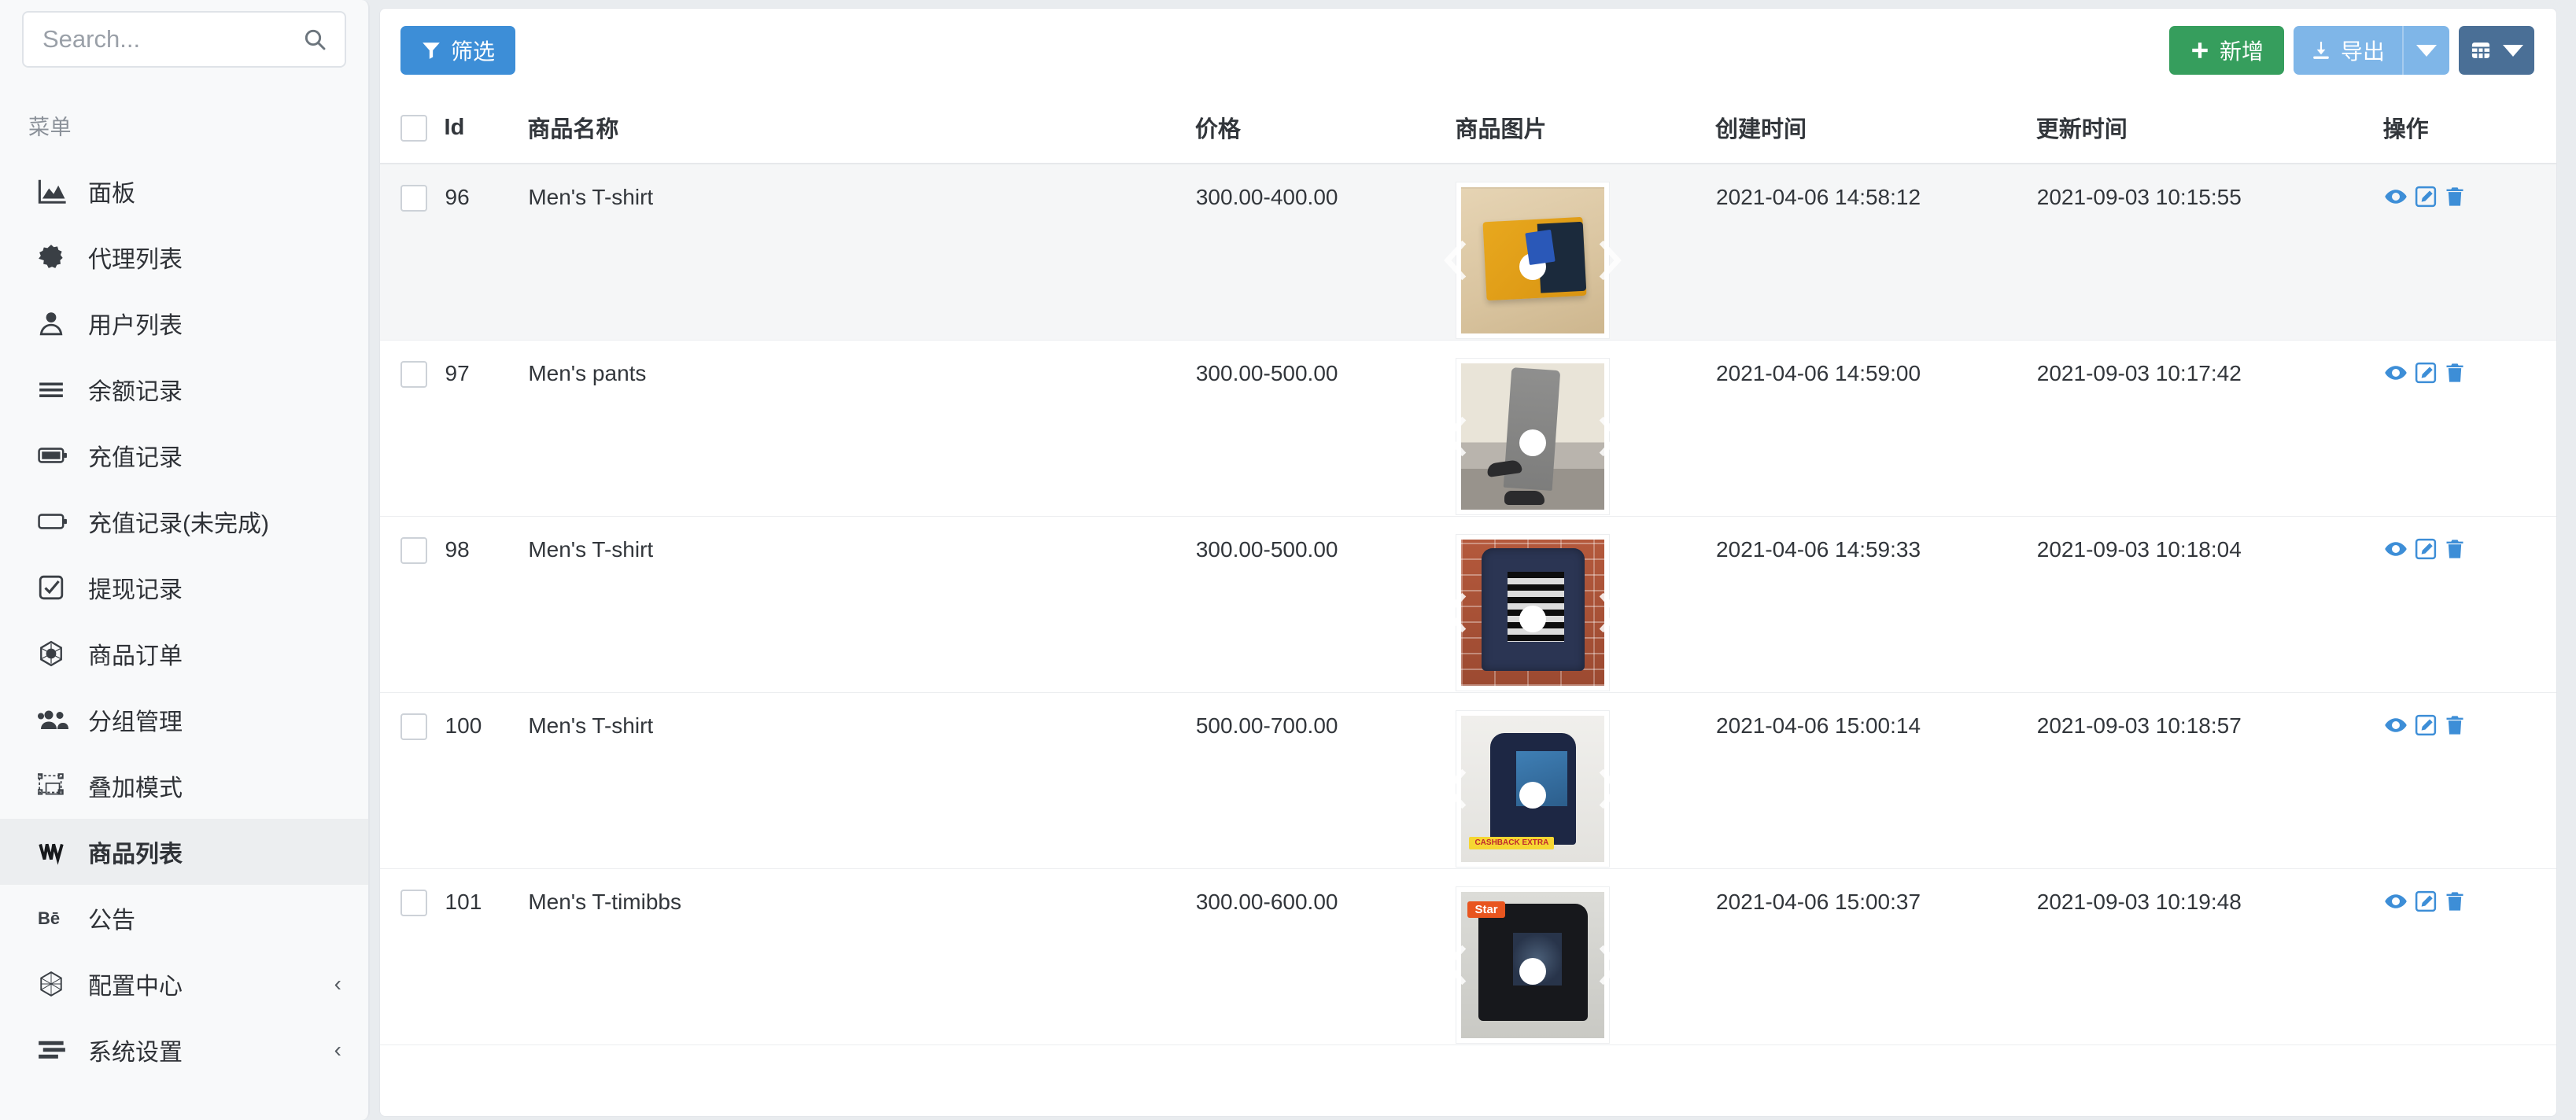  I want to click on column-header-price: 价格, so click(1325, 128).